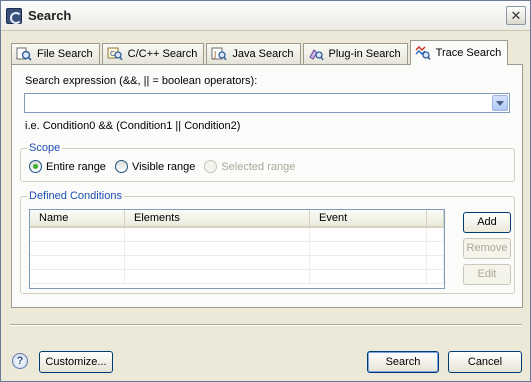 Image resolution: width=531 pixels, height=382 pixels. I want to click on column-header-name: Name, so click(77, 218).